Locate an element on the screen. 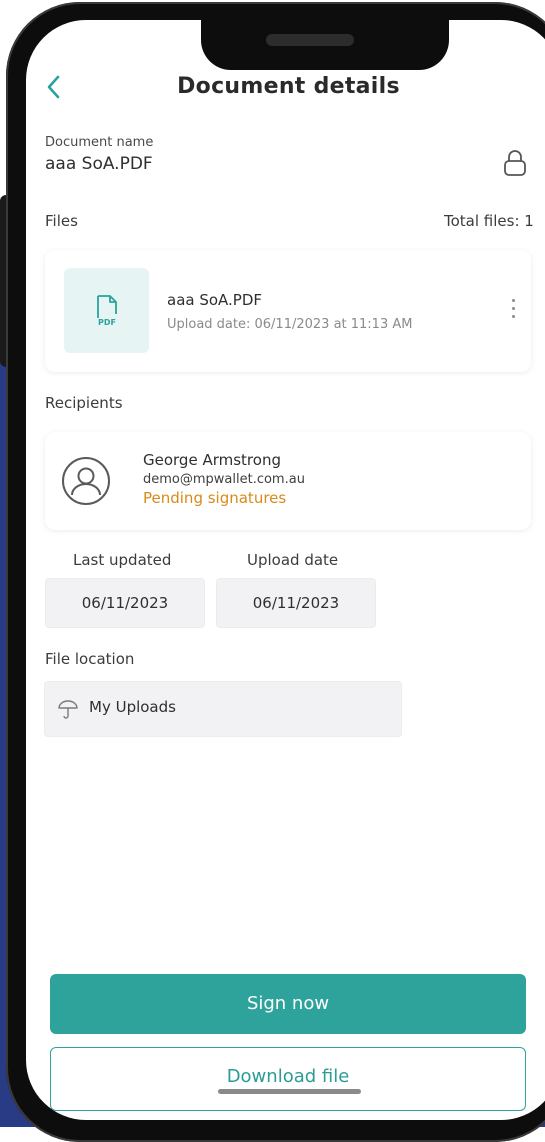  file-name: aaa SoA.PDF is located at coordinates (215, 300).